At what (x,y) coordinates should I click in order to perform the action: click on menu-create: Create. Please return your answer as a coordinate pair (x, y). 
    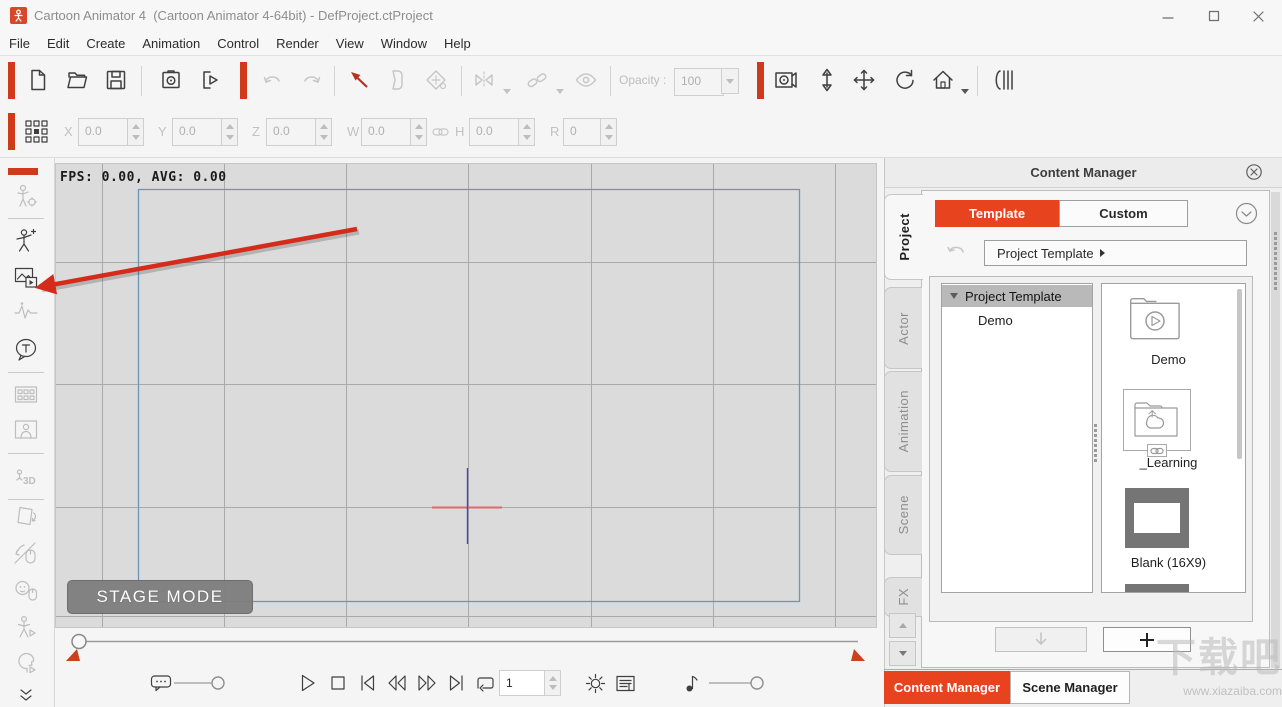
    Looking at the image, I should click on (105, 43).